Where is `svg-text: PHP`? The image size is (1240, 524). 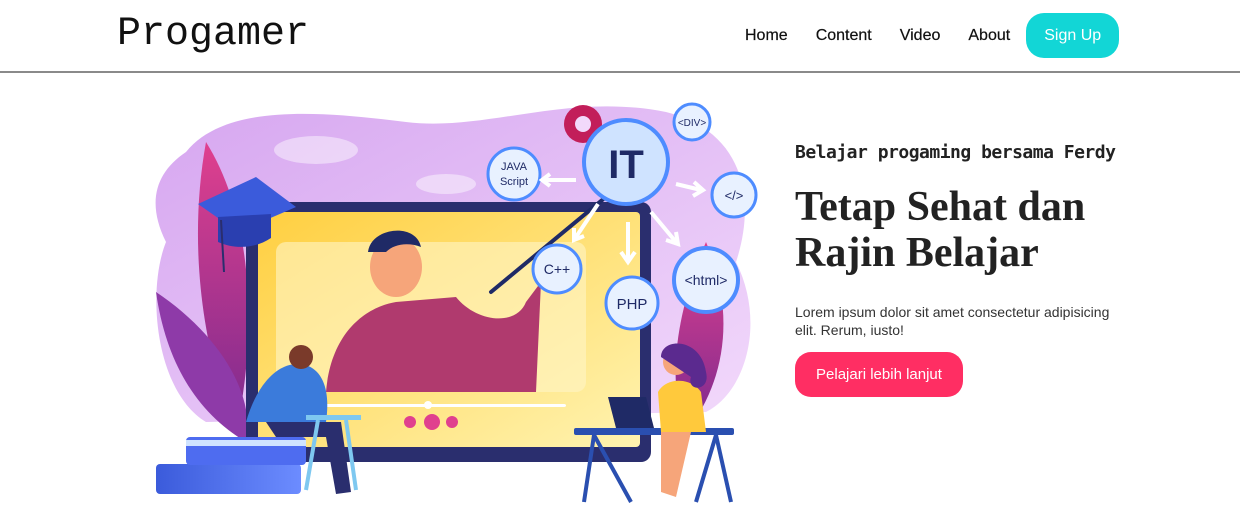
svg-text: PHP is located at coordinates (632, 304).